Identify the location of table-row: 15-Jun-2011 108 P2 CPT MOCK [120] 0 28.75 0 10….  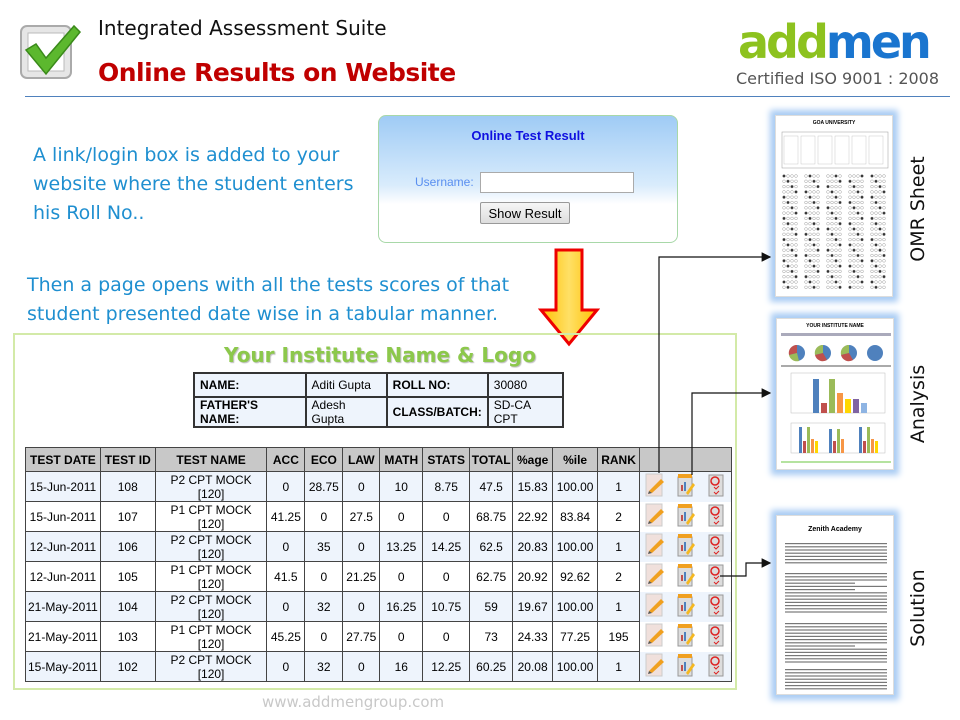
(378, 486).